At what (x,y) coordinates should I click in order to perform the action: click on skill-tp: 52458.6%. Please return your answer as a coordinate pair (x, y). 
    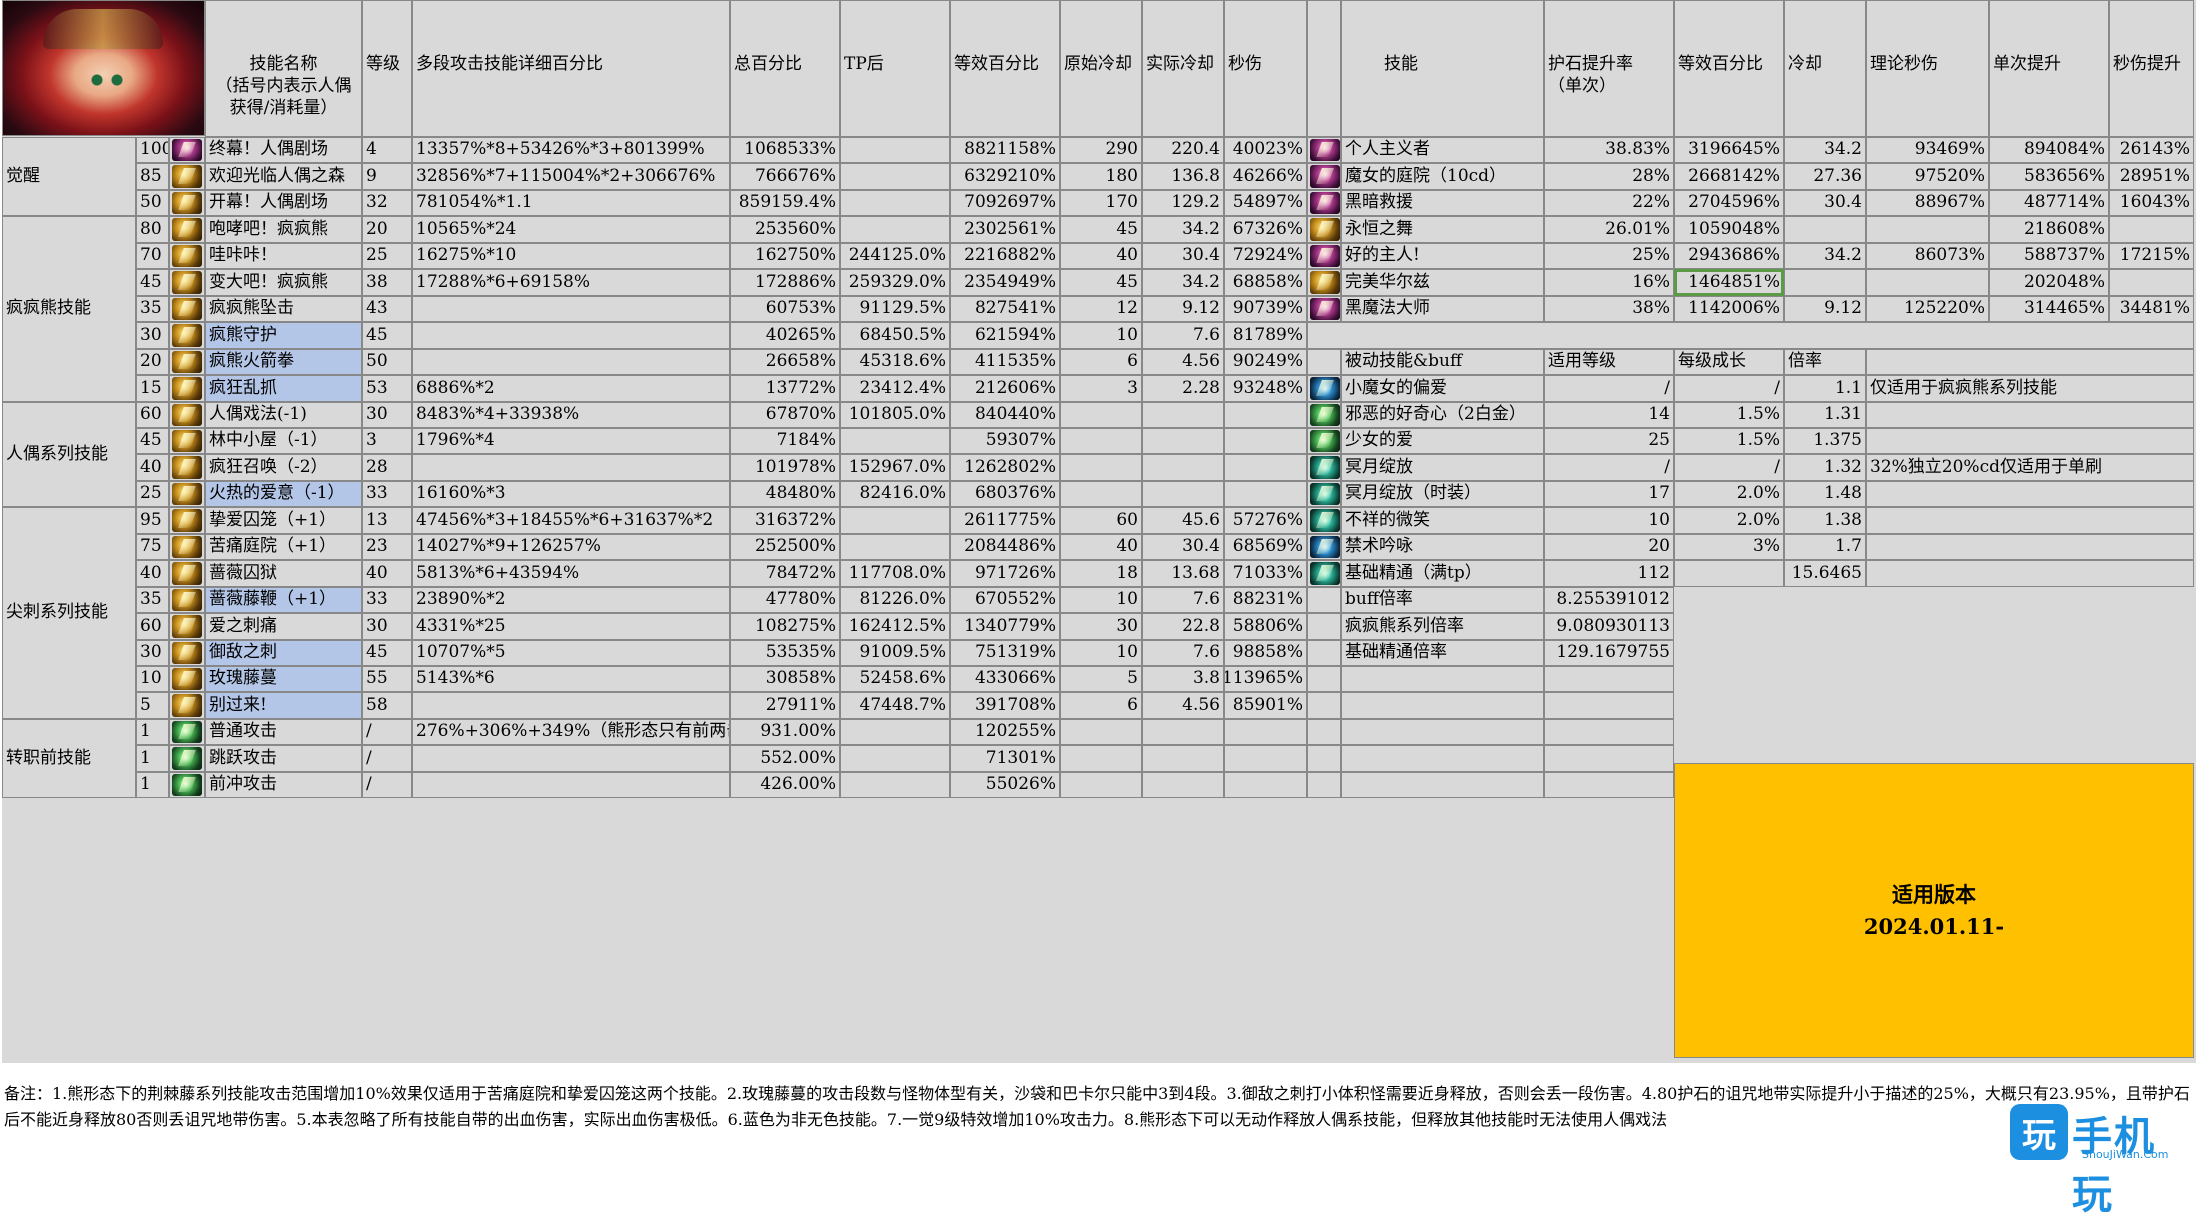
    Looking at the image, I should click on (895, 679).